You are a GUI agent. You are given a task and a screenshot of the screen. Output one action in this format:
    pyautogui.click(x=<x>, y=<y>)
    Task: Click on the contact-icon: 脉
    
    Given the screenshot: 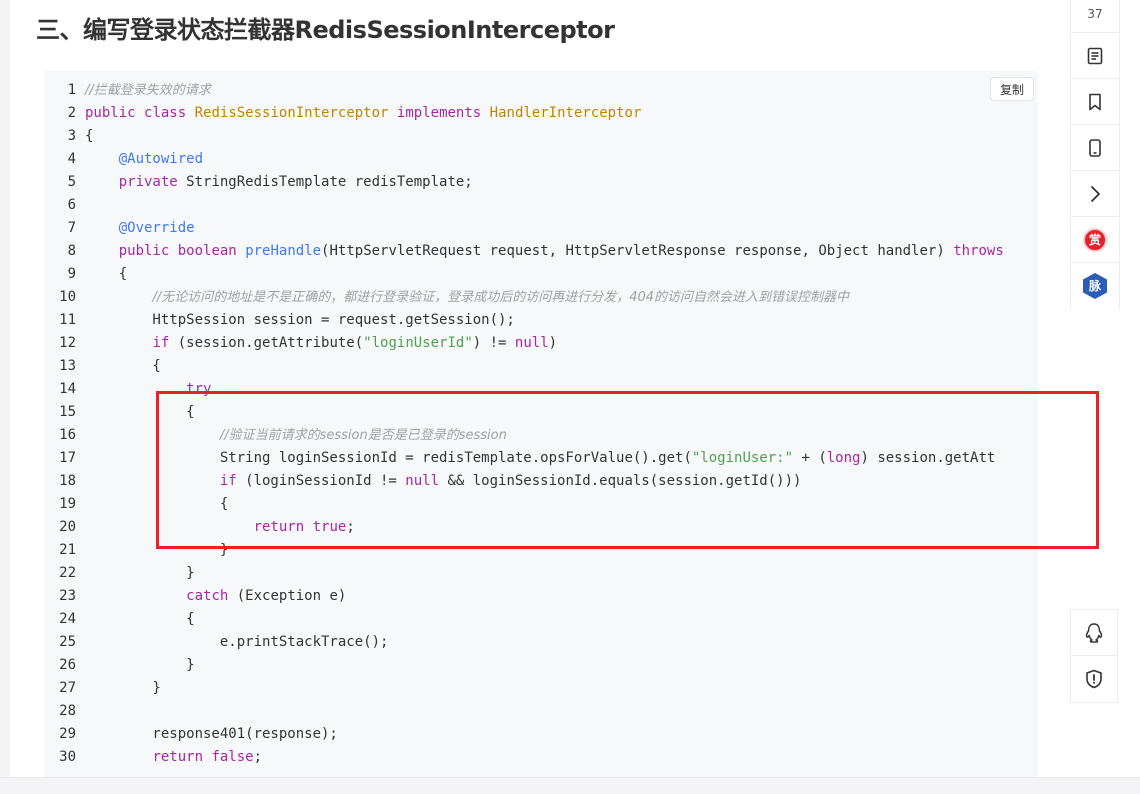 What is the action you would take?
    pyautogui.click(x=1095, y=286)
    